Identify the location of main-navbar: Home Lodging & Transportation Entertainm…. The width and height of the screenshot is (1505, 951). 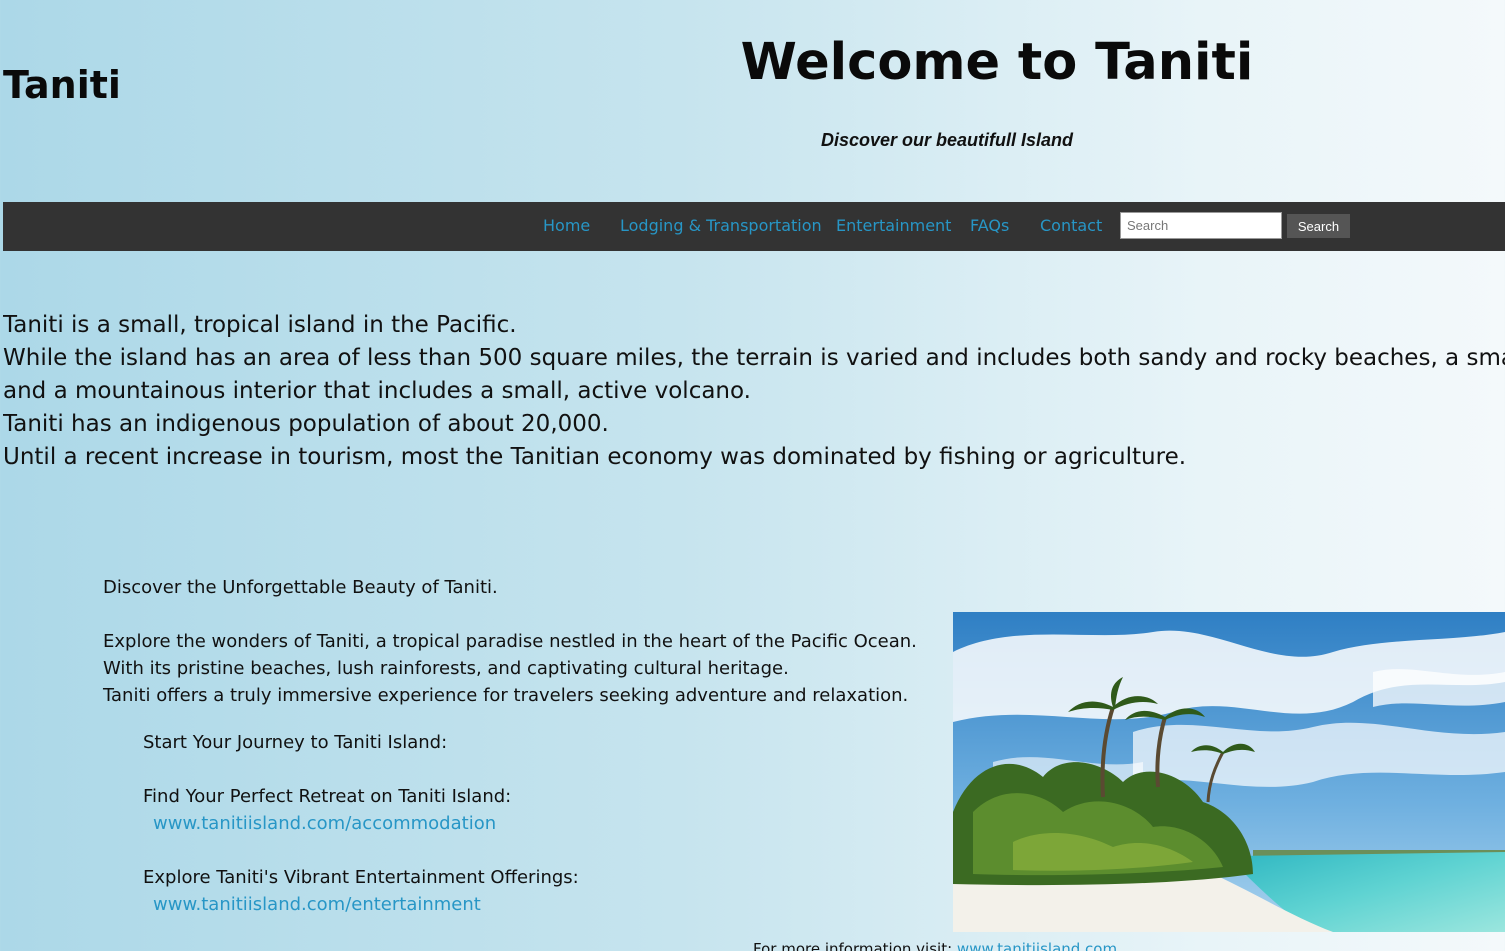
(754, 226).